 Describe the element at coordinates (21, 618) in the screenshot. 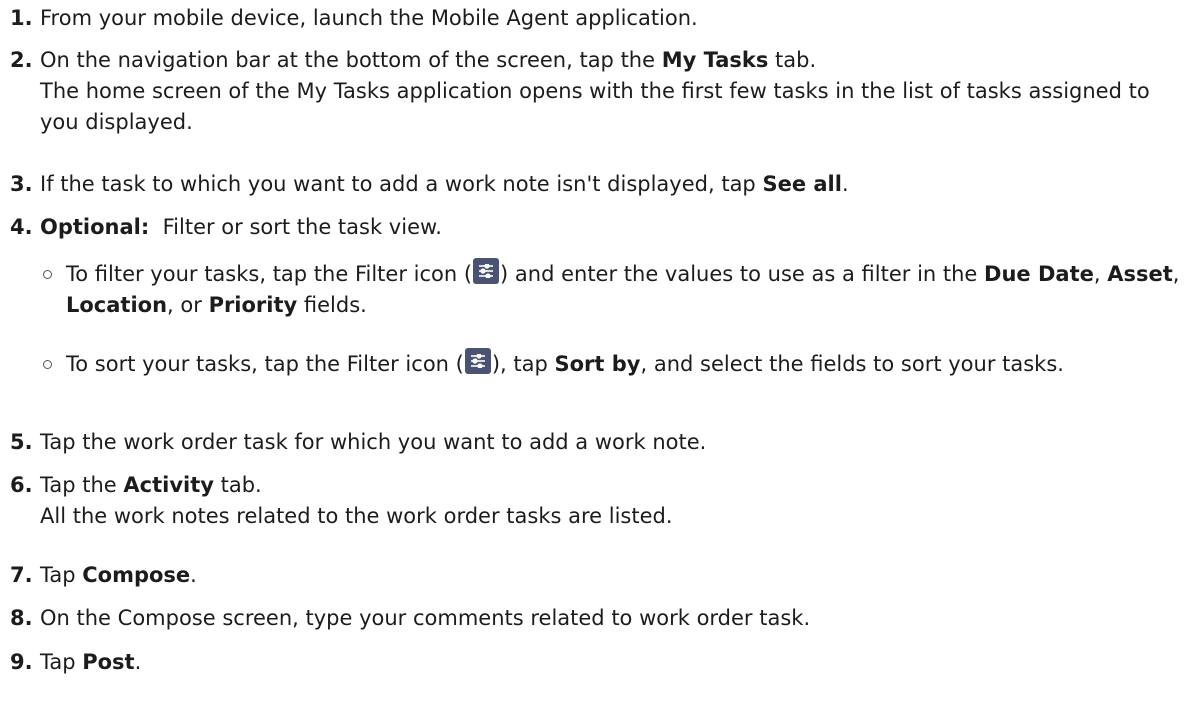

I see `step-number: 8.` at that location.